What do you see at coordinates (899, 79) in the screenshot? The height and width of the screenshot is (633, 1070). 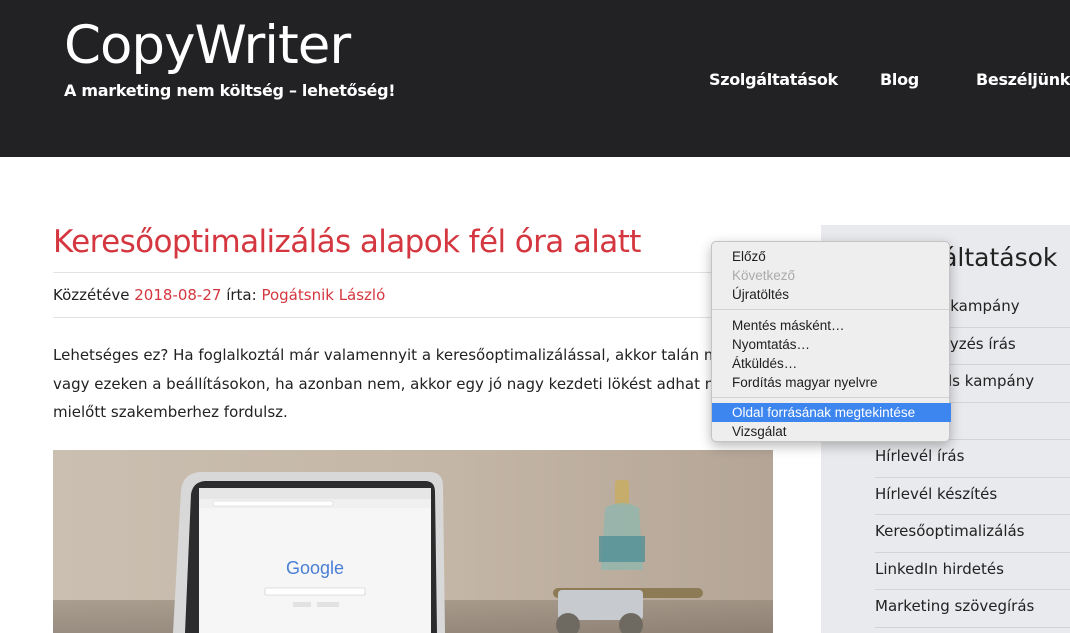 I see `nav-link-blog: Blog` at bounding box center [899, 79].